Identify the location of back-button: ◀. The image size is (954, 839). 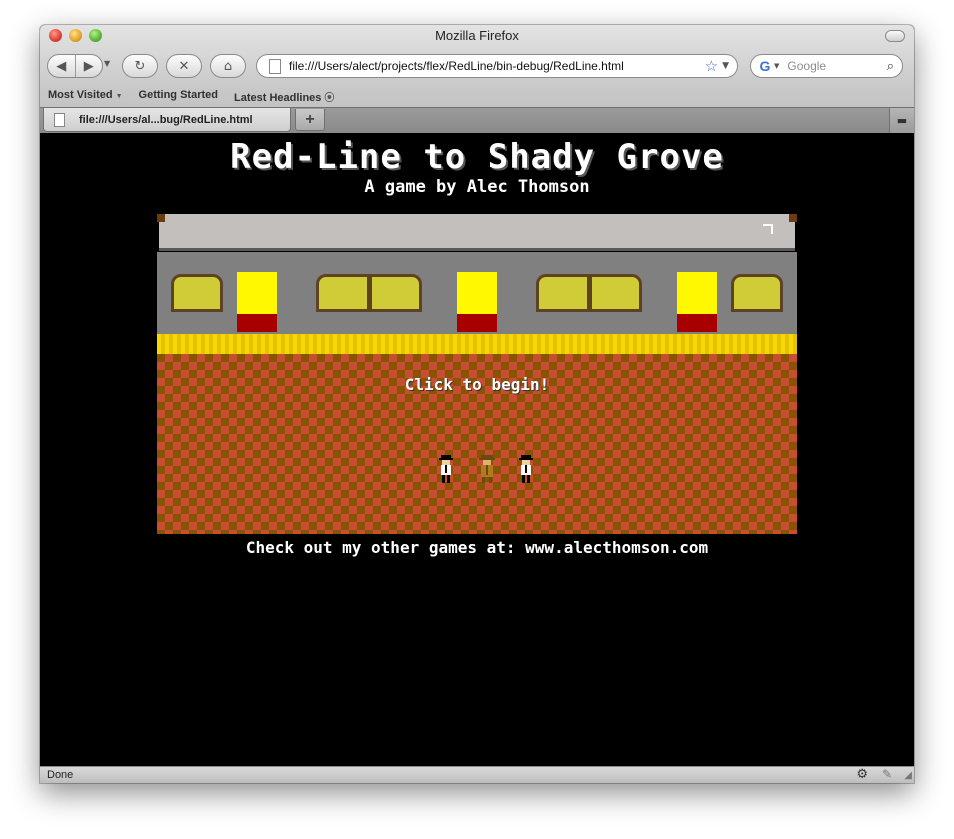
(61, 66).